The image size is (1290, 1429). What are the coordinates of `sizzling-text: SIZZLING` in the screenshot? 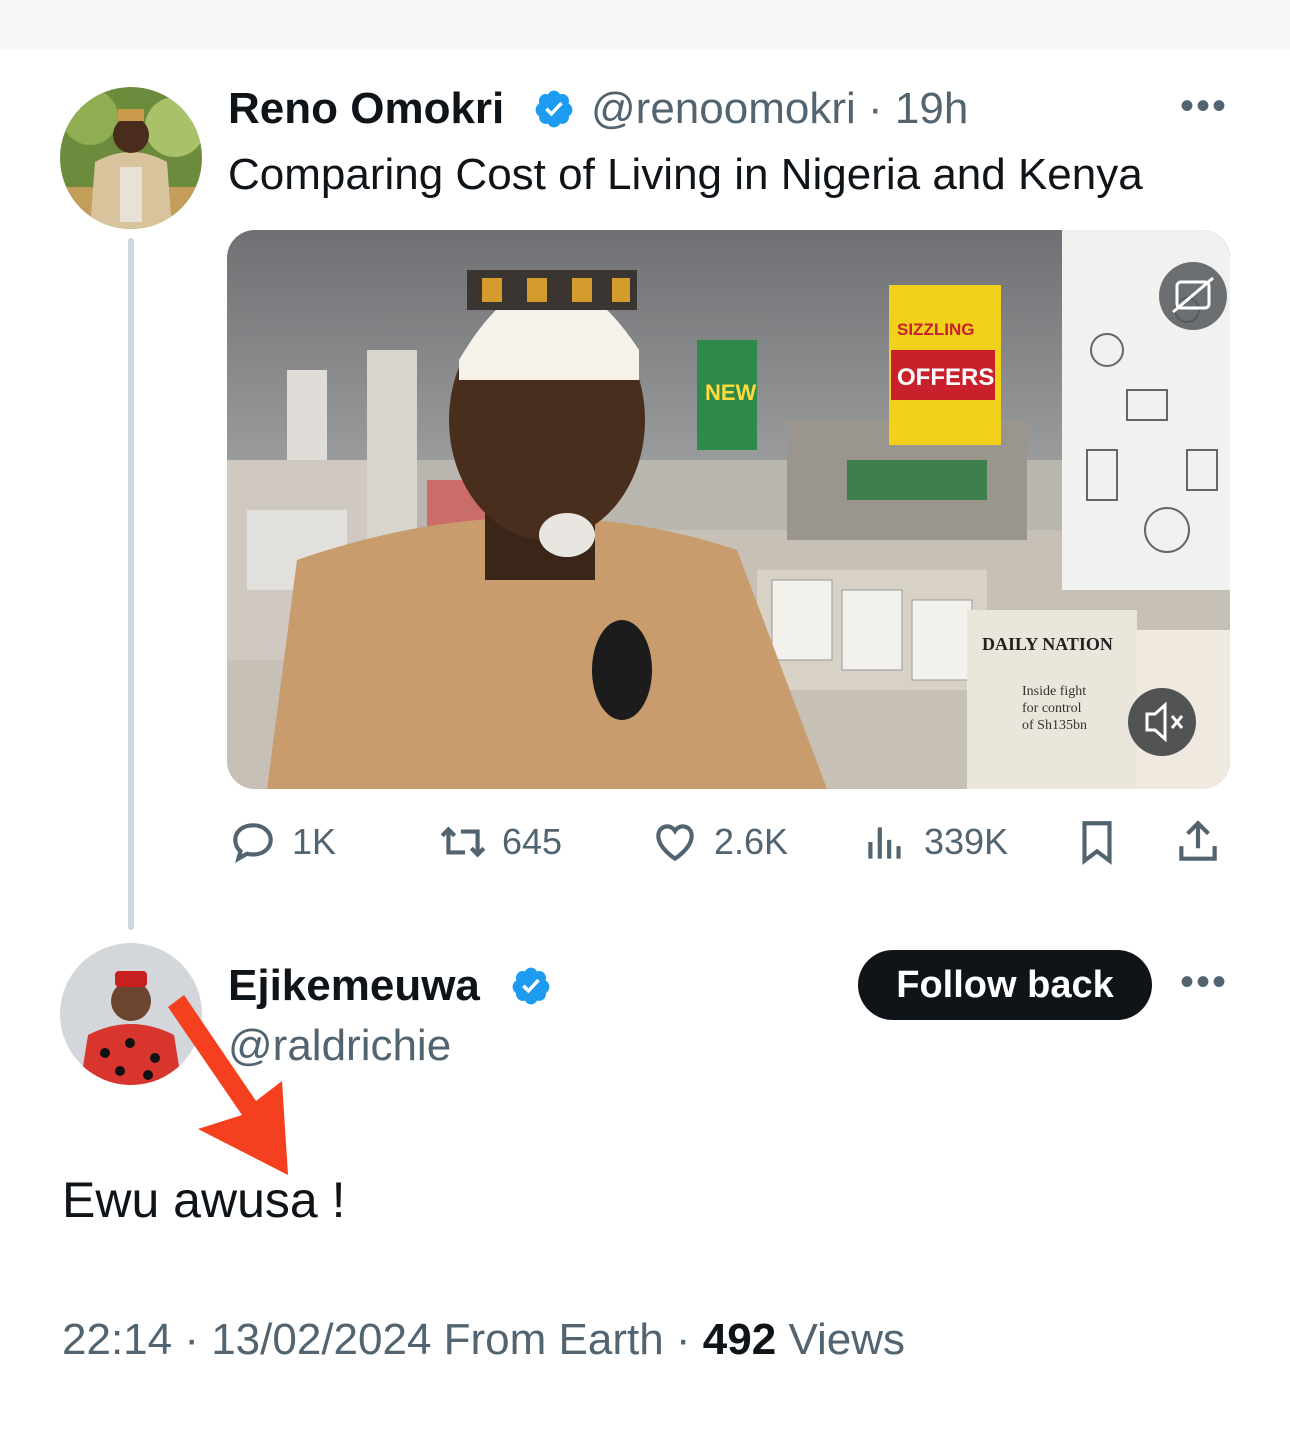 It's located at (935, 329).